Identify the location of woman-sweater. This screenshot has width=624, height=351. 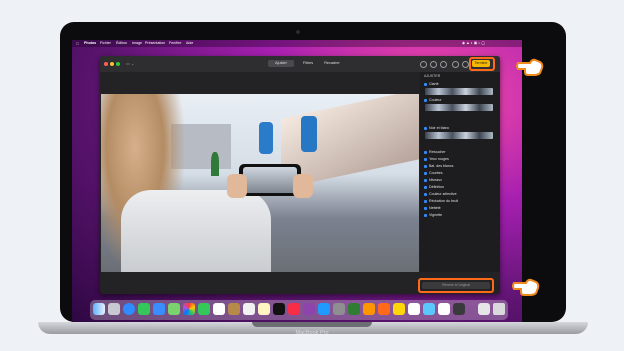
(196, 231).